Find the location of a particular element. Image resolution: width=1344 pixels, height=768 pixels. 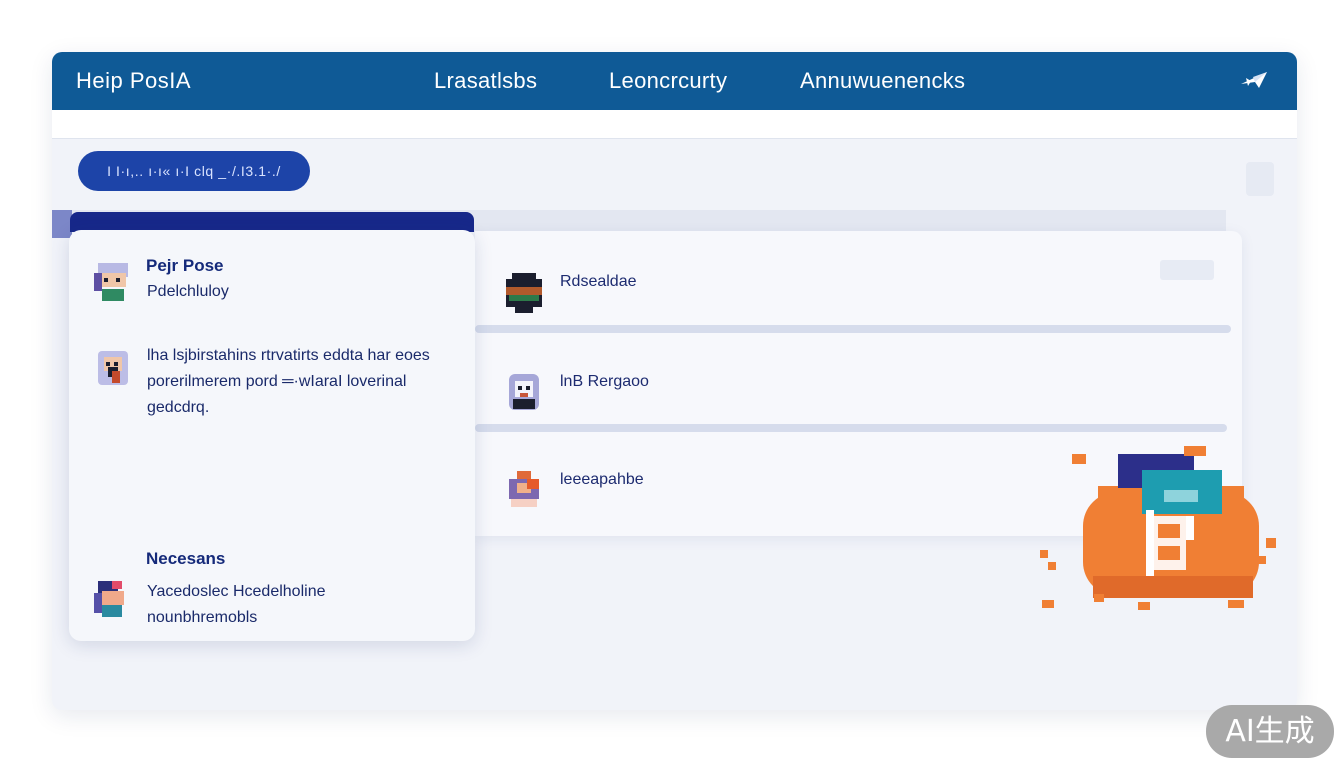

nav-item-1: Lrasatlsbs is located at coordinates (485, 81).